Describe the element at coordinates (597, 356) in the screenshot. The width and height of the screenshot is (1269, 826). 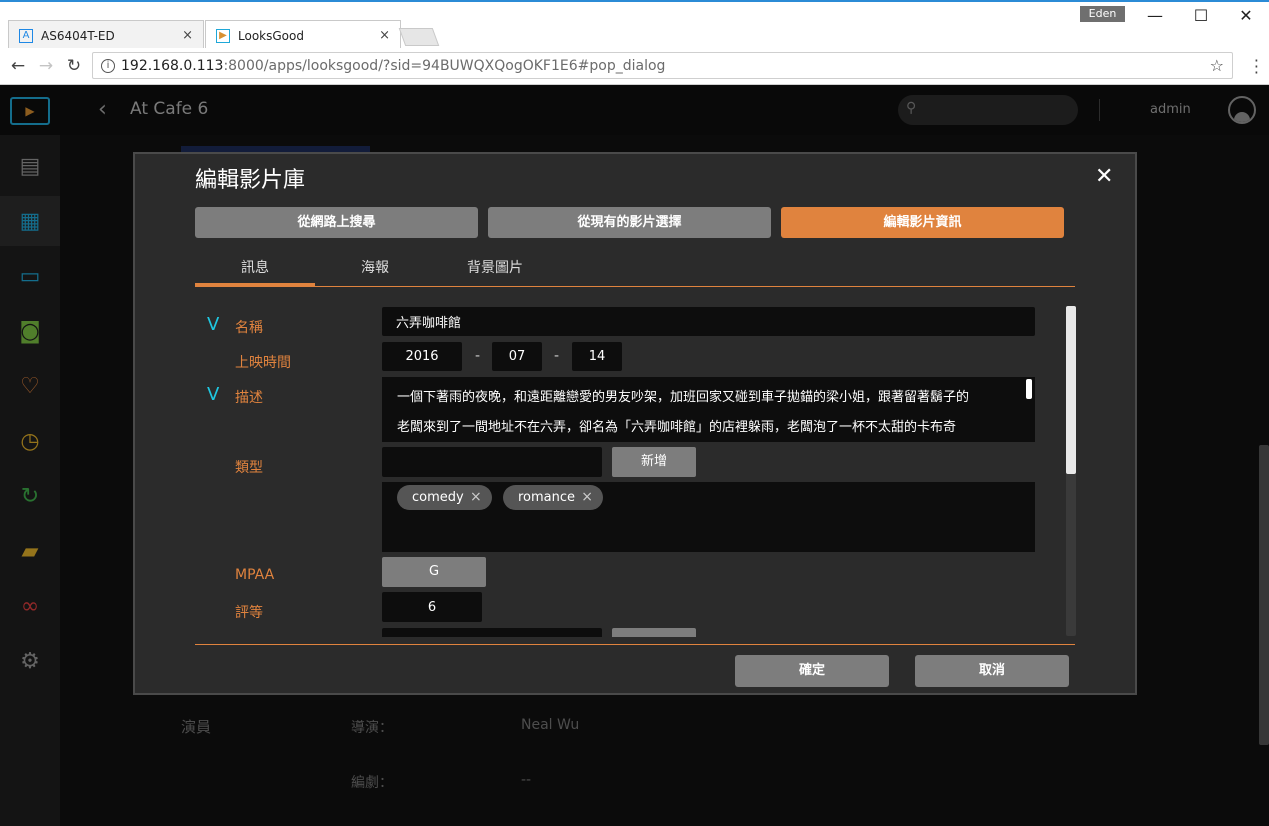
I see `release-day-field: 14` at that location.